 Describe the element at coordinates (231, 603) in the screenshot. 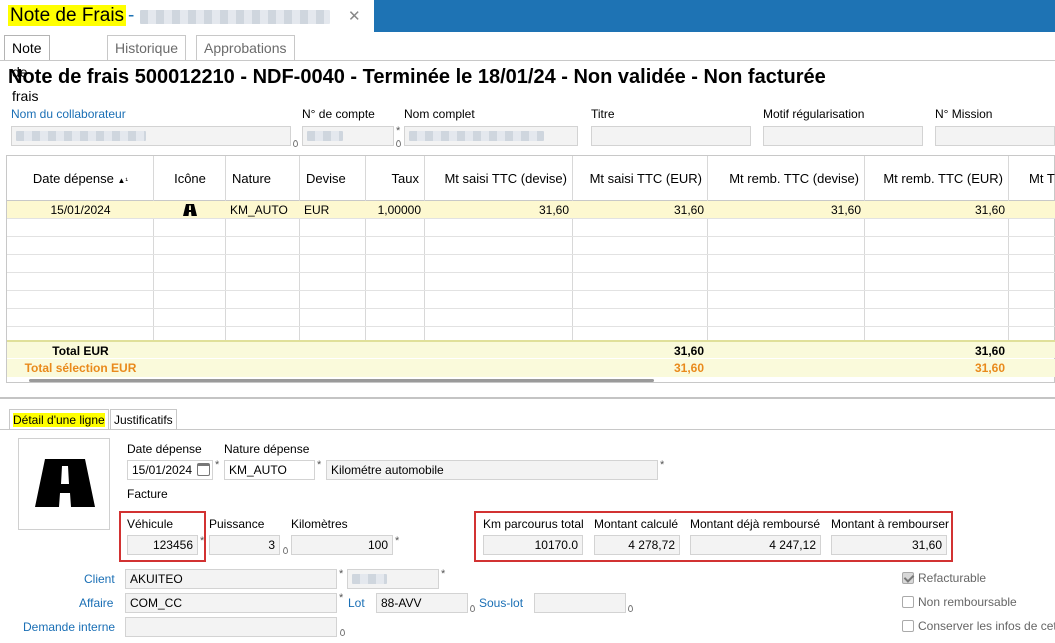

I see `affaire-field: COM_CC` at that location.